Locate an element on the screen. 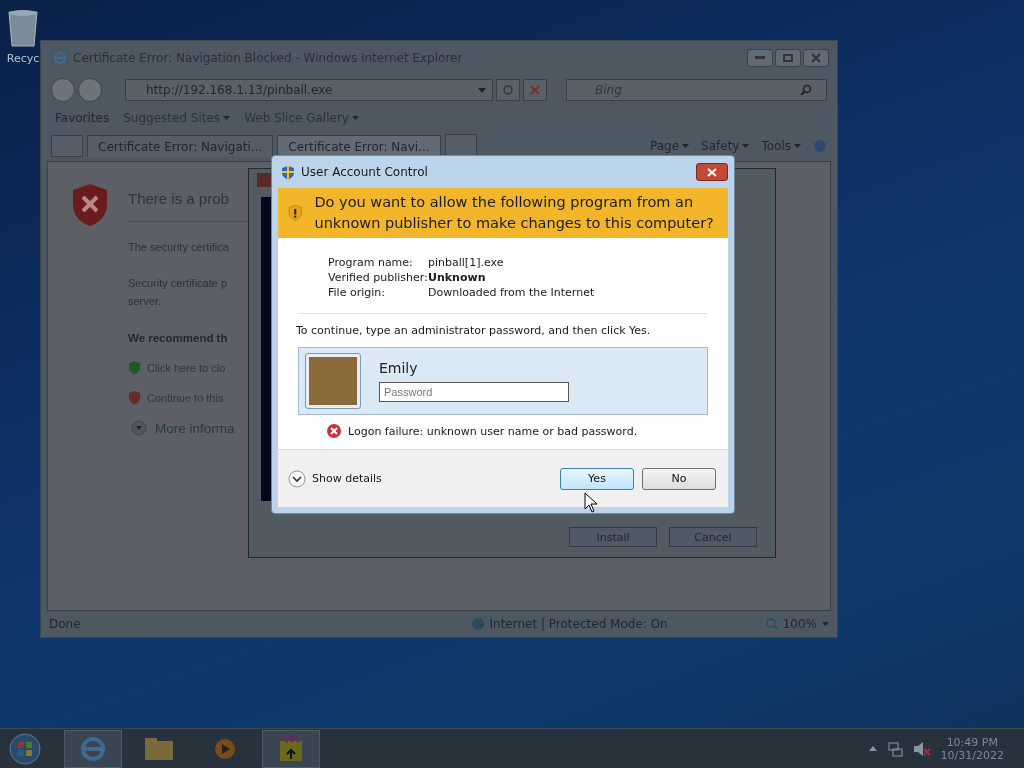 The width and height of the screenshot is (1024, 768). password-field: Password is located at coordinates (474, 392).